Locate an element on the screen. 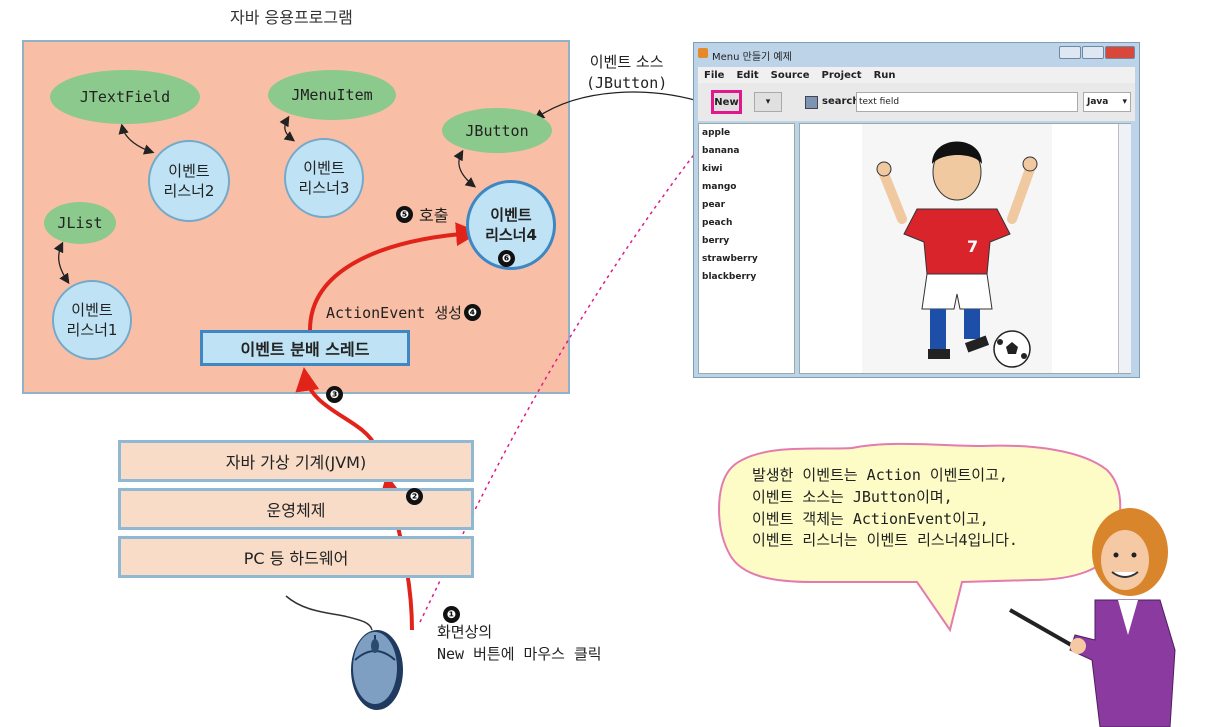  jmenuitem-node: JMenuItem is located at coordinates (332, 95).